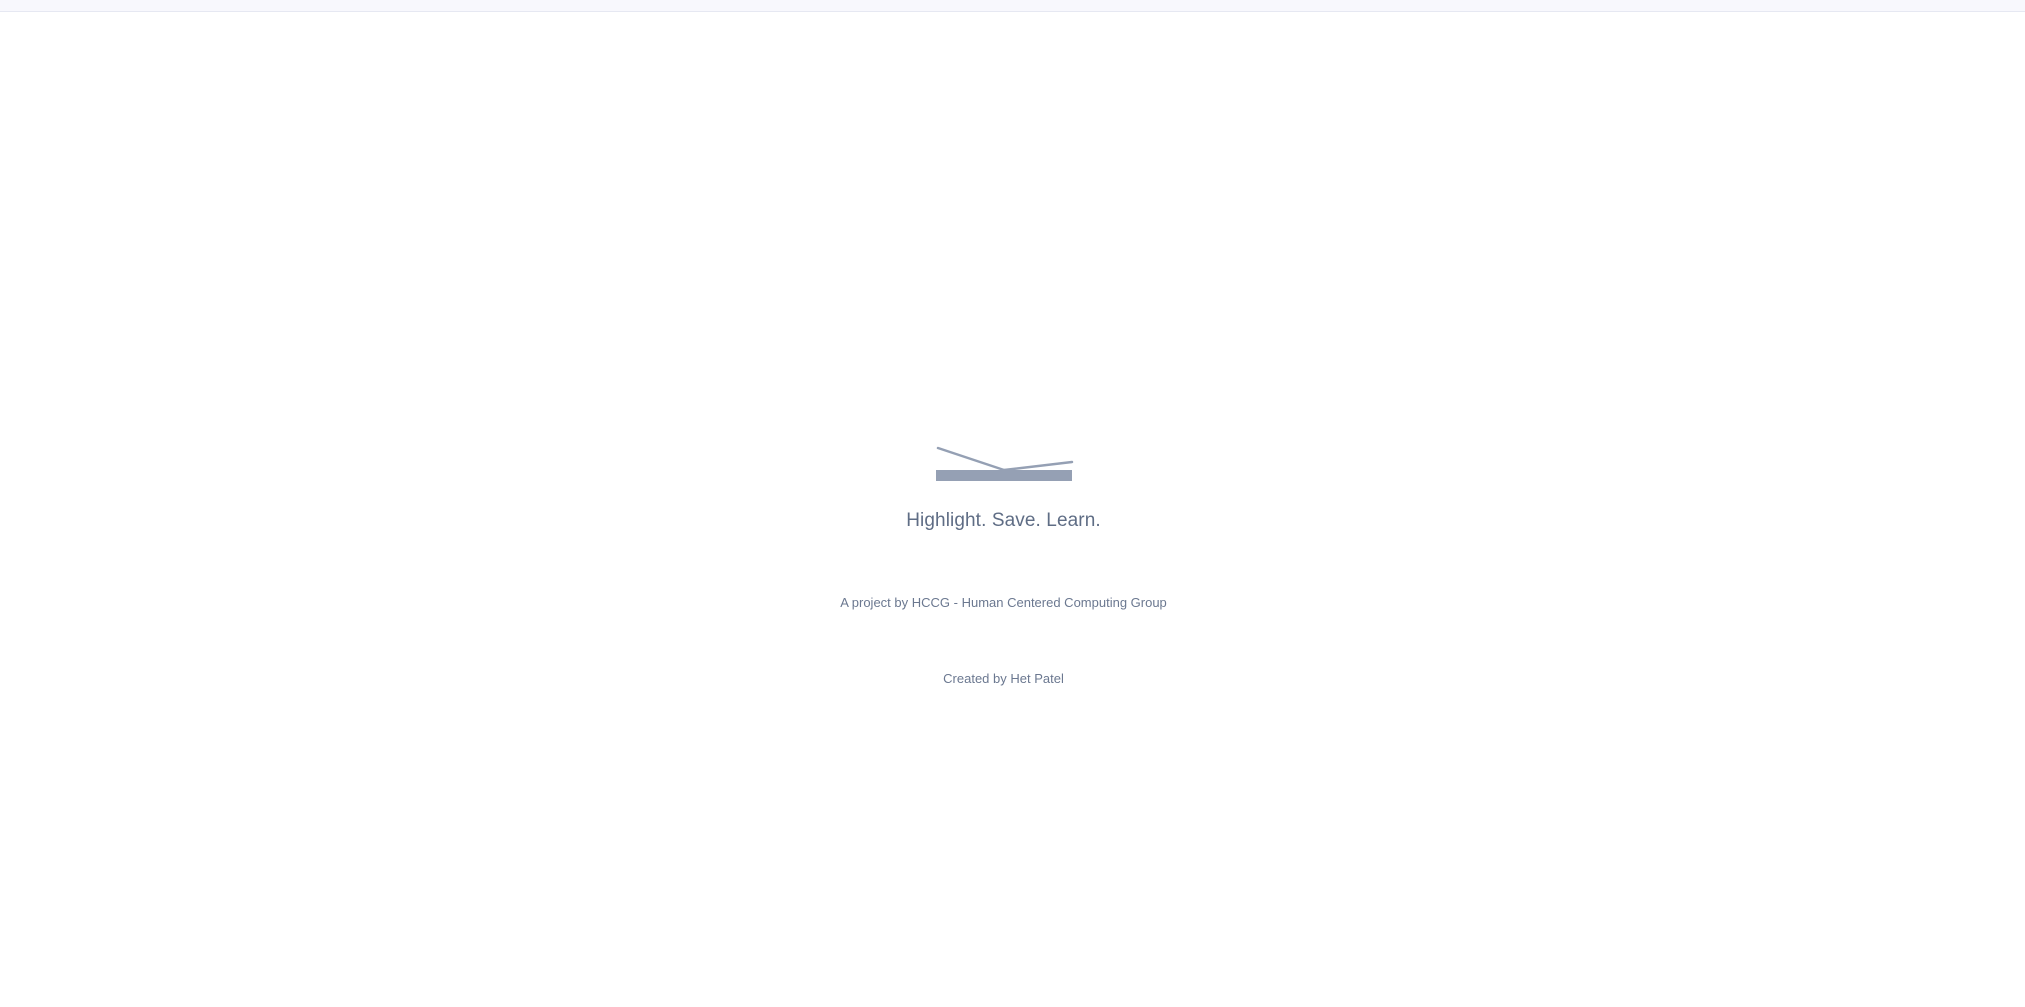 The width and height of the screenshot is (2025, 1007). Describe the element at coordinates (1003, 520) in the screenshot. I see `tagline: Highlight. Save. Learn.` at that location.